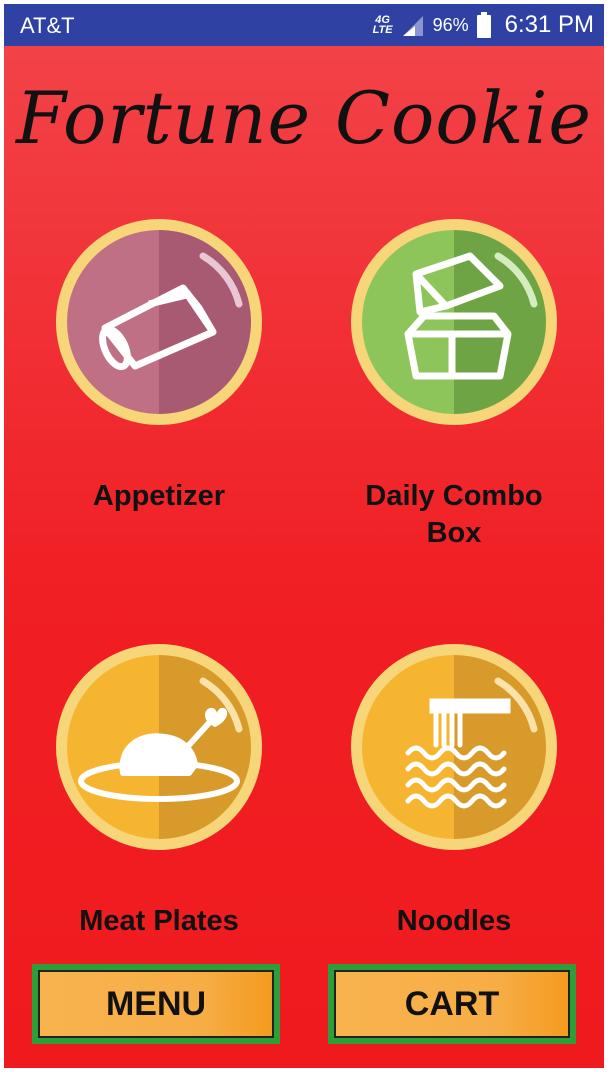 The width and height of the screenshot is (610, 1072). I want to click on category-label-line2: Box, so click(454, 533).